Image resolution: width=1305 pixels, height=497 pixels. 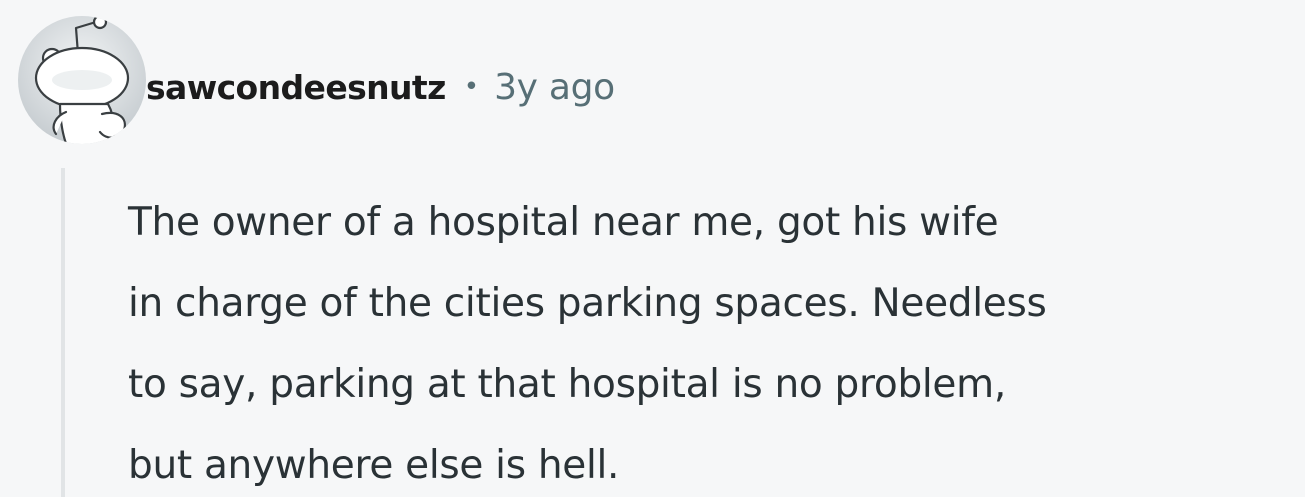 I want to click on comment-meta: sawcondeesnutz • 3y ago, so click(x=380, y=87).